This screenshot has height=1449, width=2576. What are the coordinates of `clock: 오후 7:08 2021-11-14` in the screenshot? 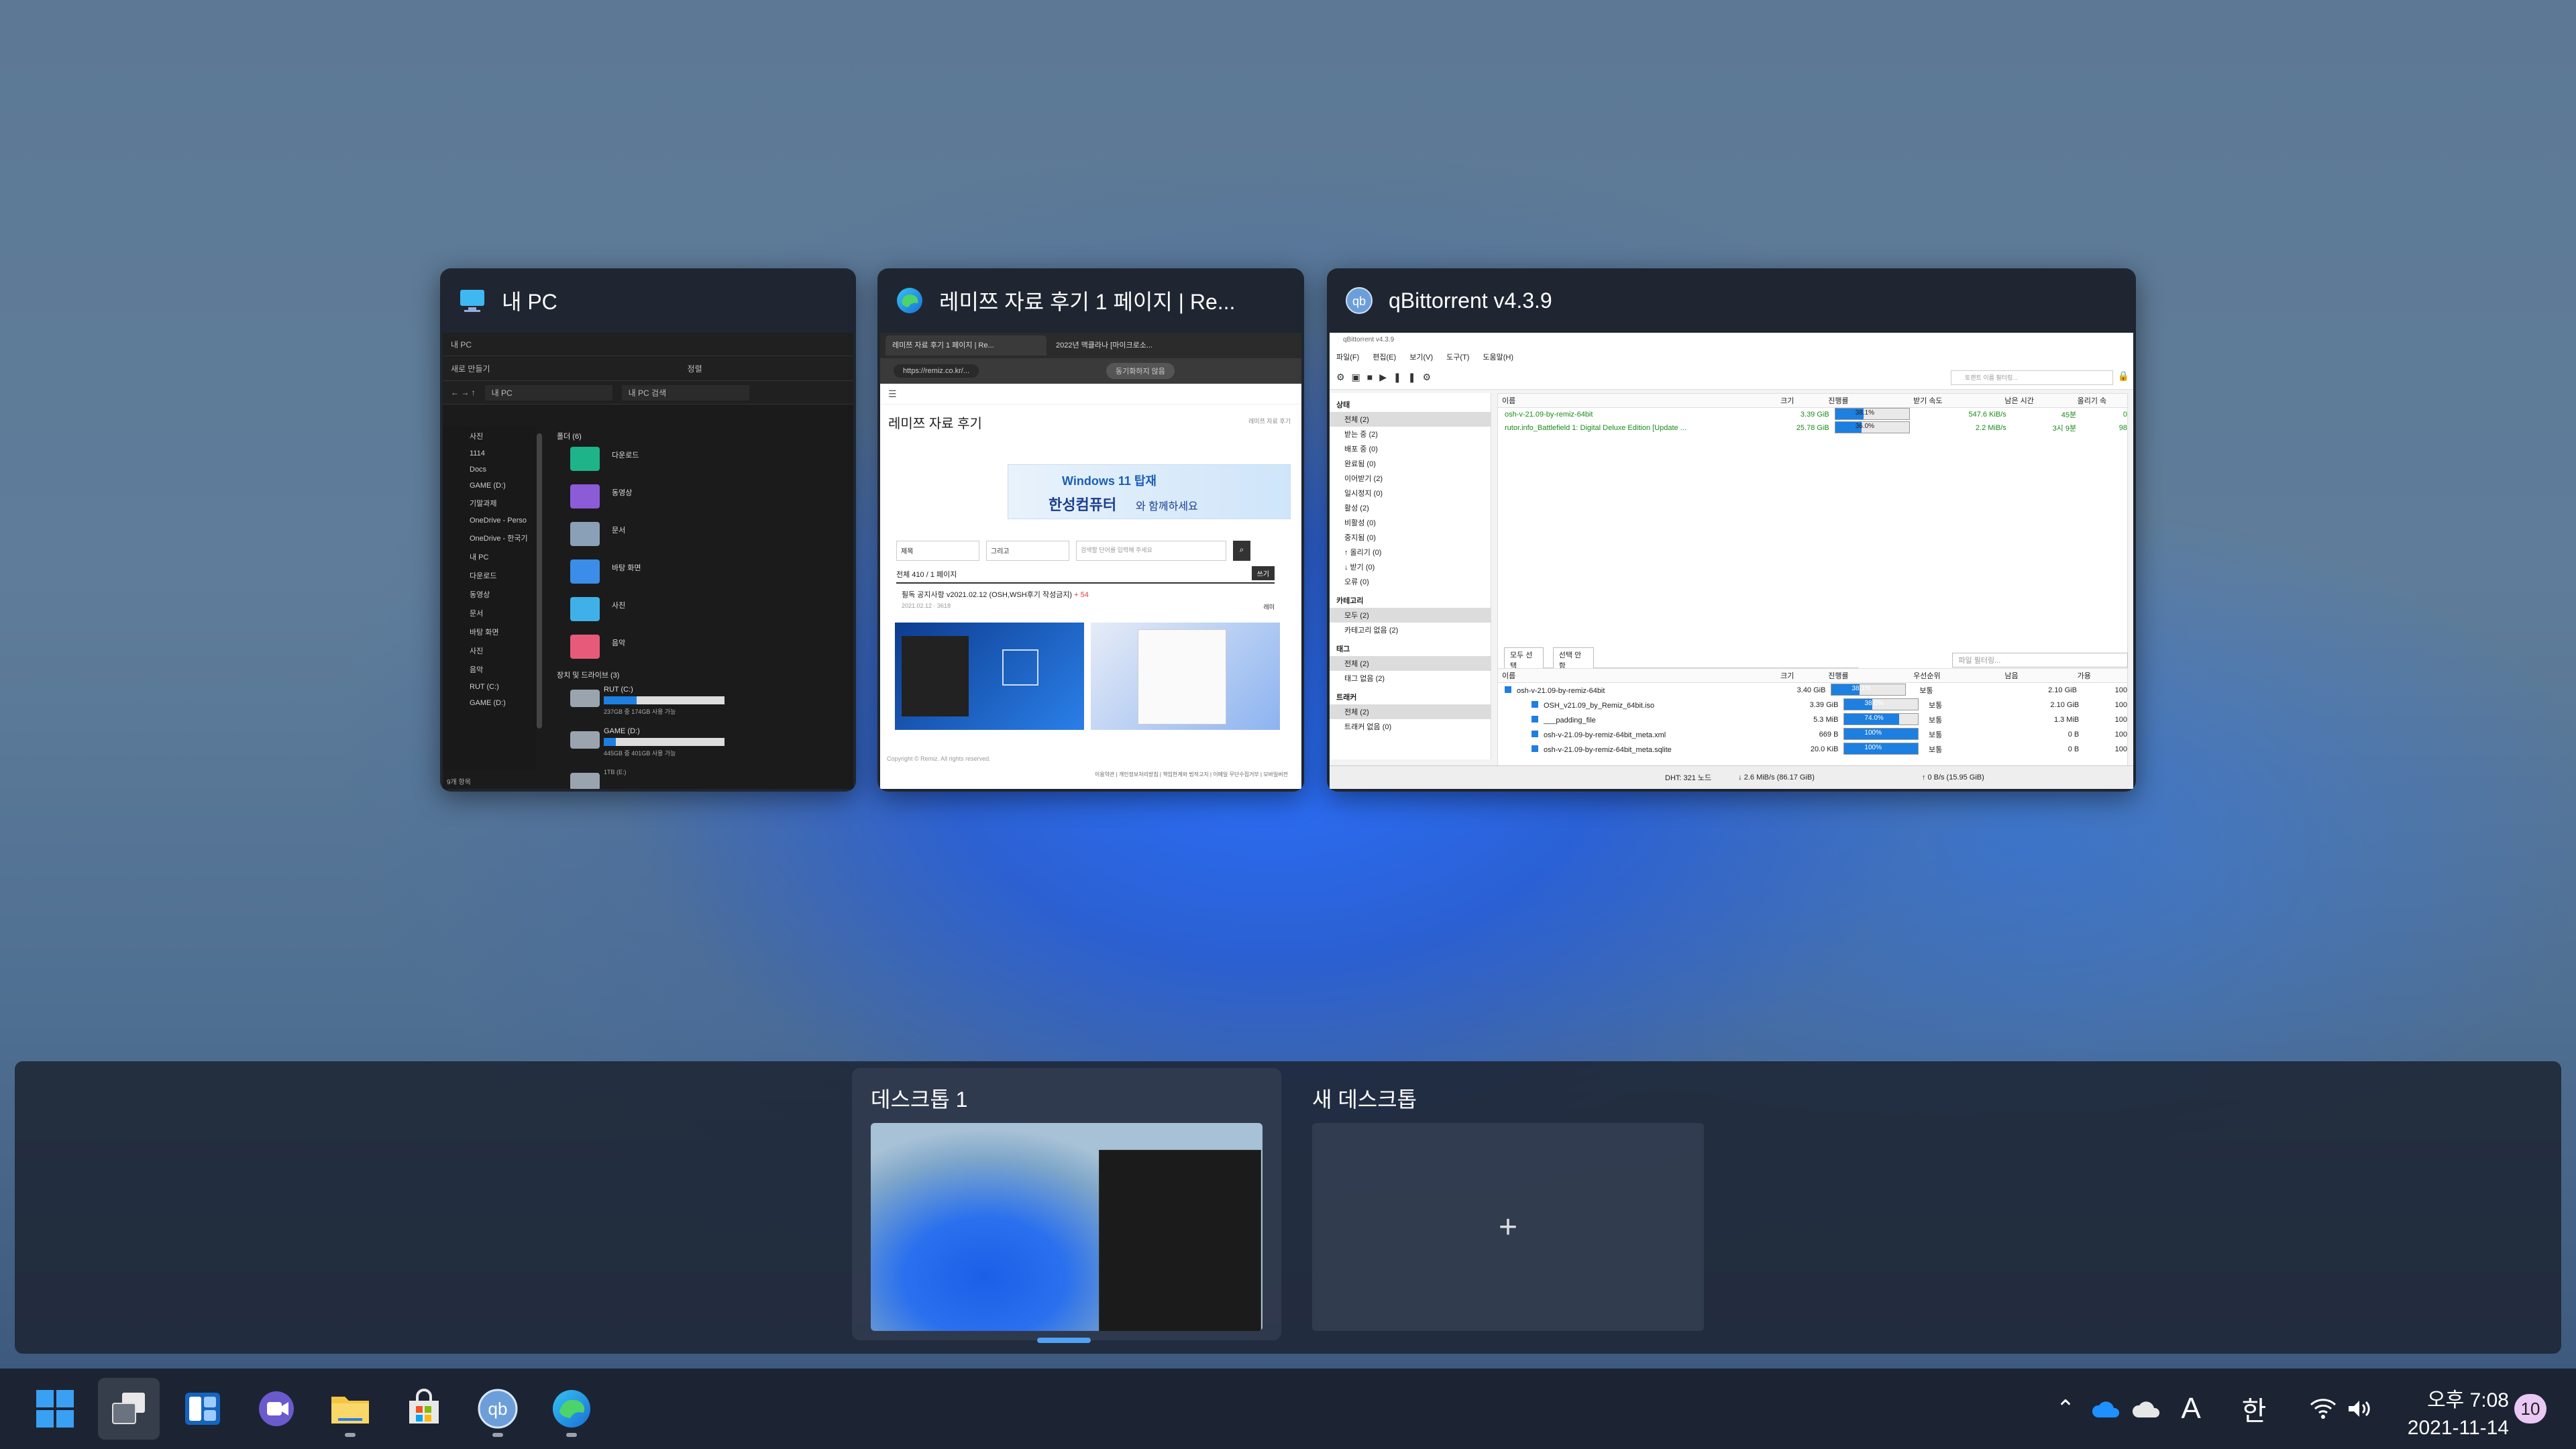 It's located at (2452, 1411).